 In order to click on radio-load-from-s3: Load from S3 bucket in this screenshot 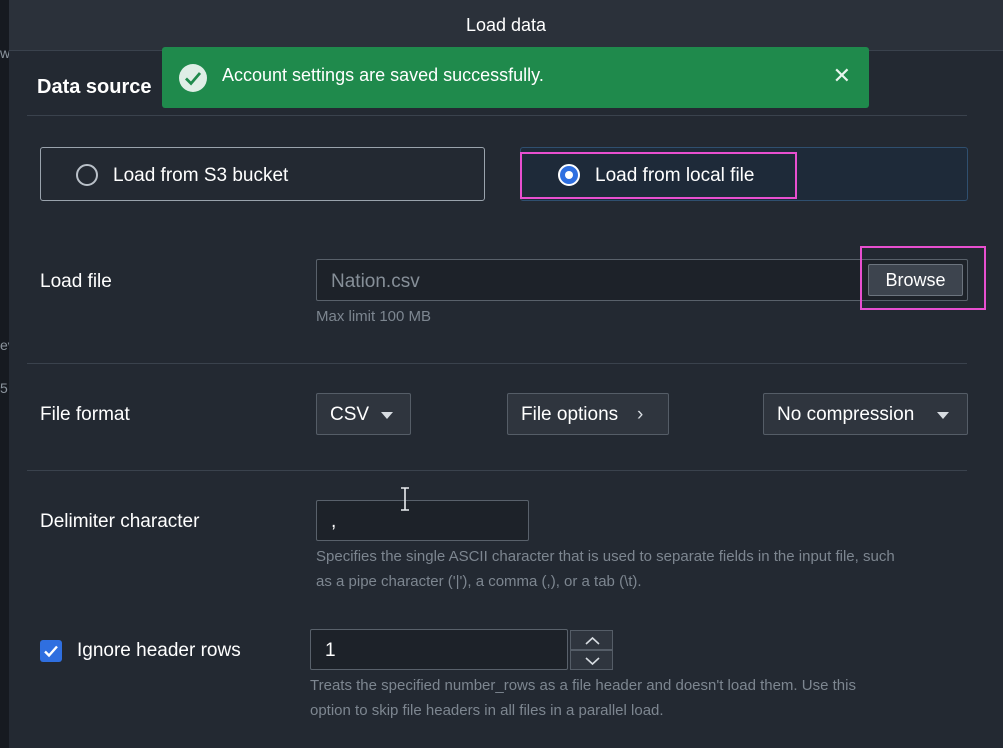, I will do `click(262, 174)`.